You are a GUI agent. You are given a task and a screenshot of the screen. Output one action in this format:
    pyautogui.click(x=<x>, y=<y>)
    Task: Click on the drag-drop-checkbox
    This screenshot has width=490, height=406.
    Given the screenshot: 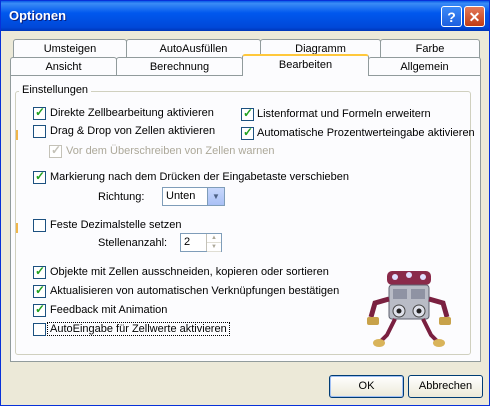 What is the action you would take?
    pyautogui.click(x=39, y=131)
    